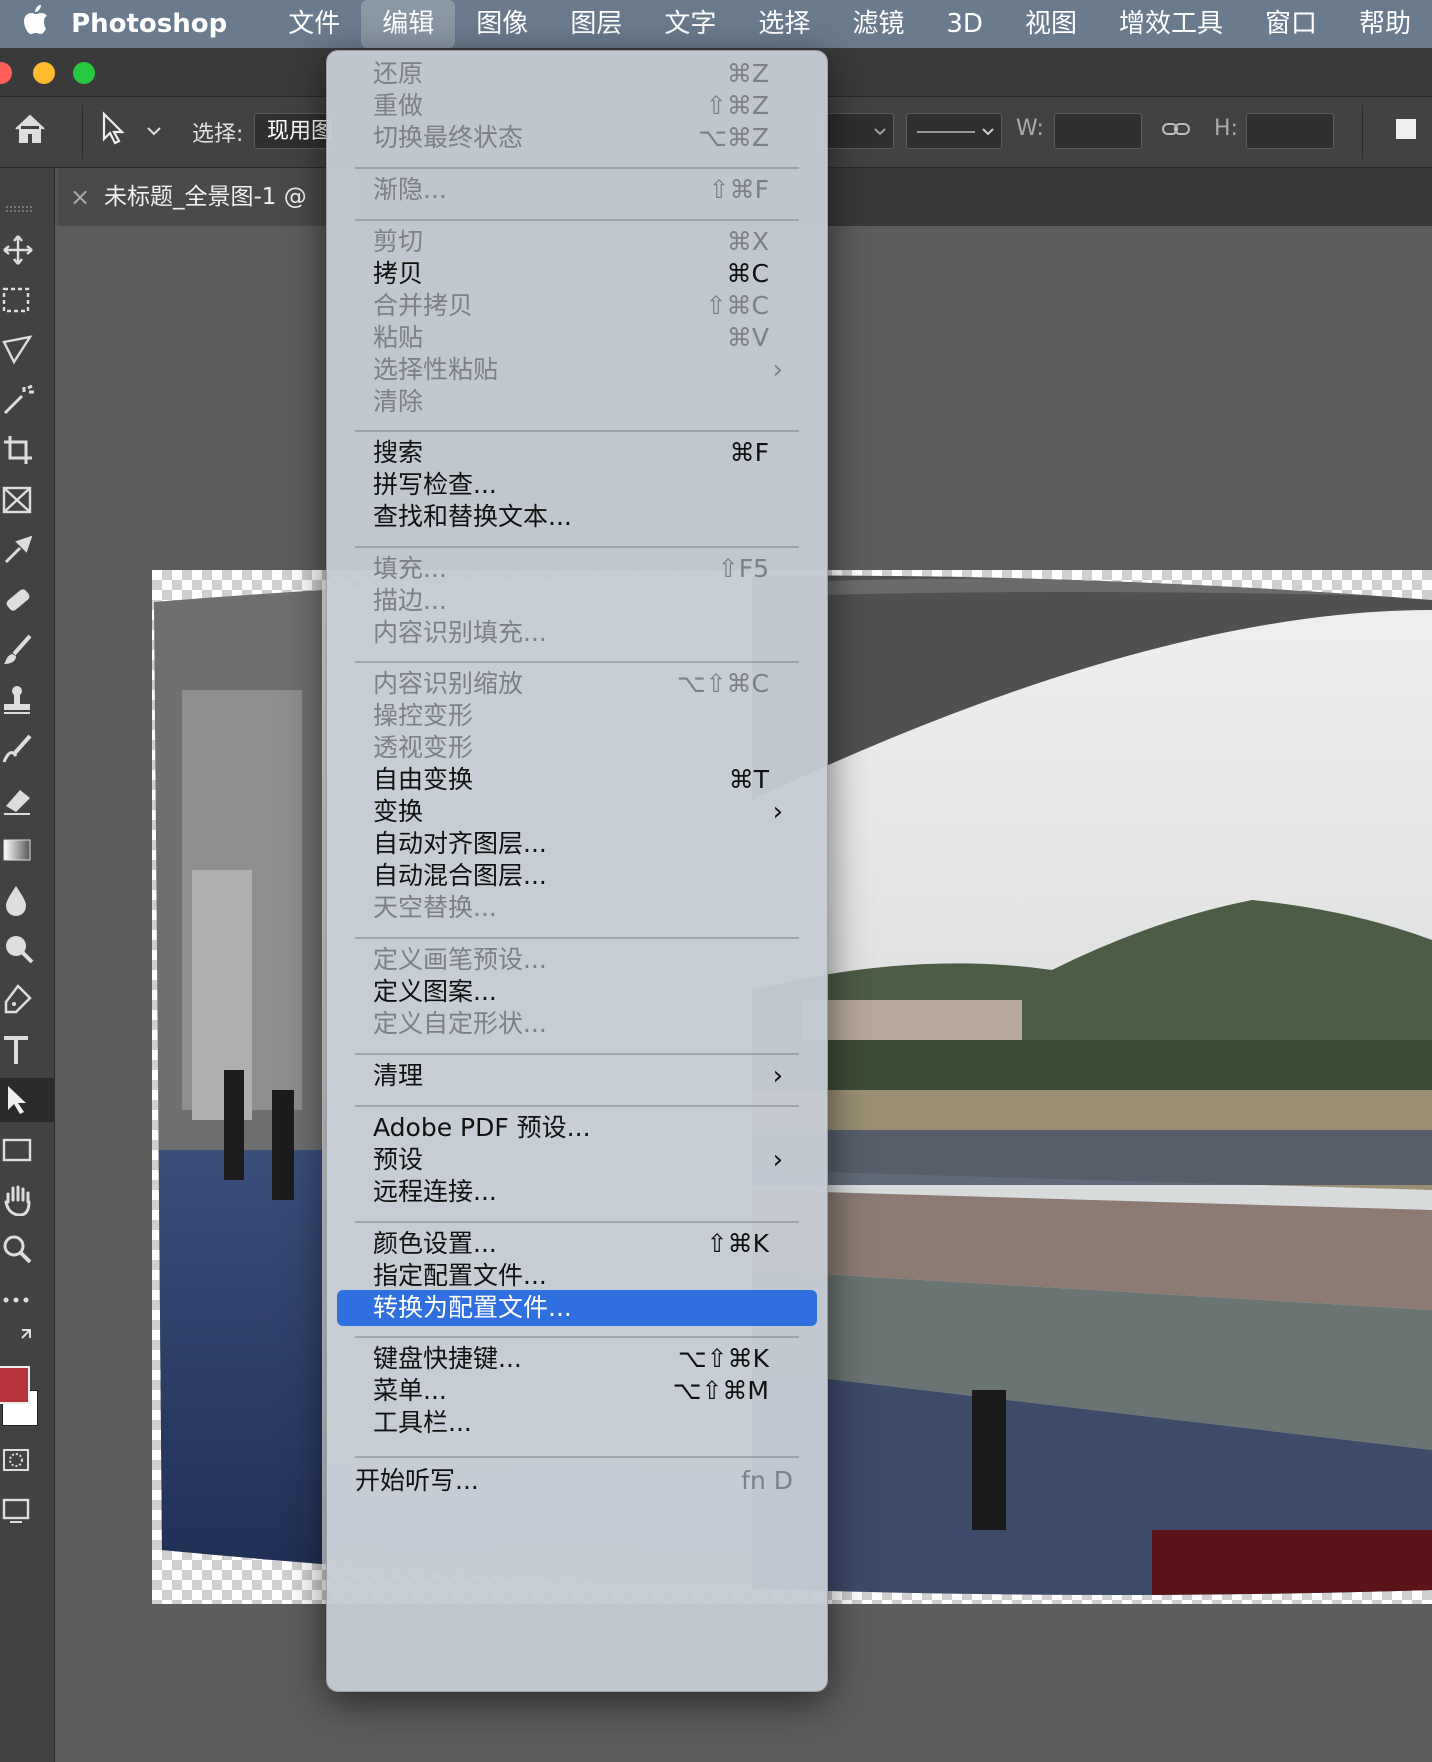  What do you see at coordinates (408, 24) in the screenshot?
I see `menu-edit: 编辑` at bounding box center [408, 24].